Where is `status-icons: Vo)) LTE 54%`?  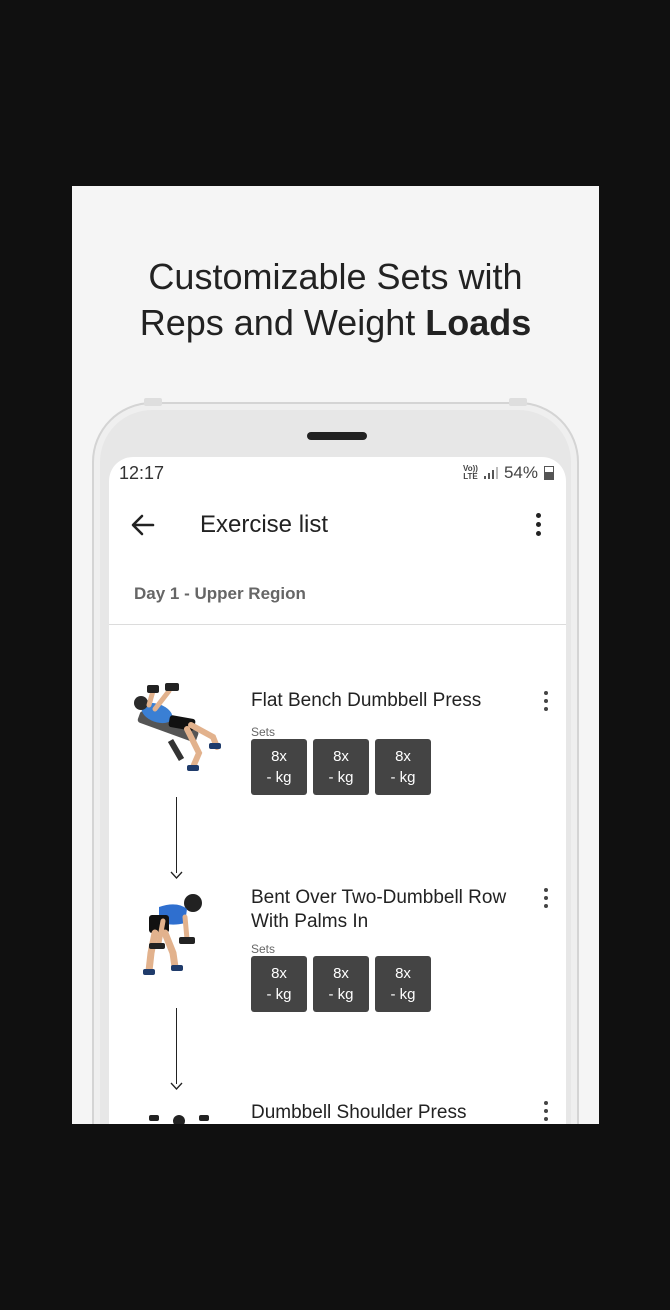 status-icons: Vo)) LTE 54% is located at coordinates (508, 473).